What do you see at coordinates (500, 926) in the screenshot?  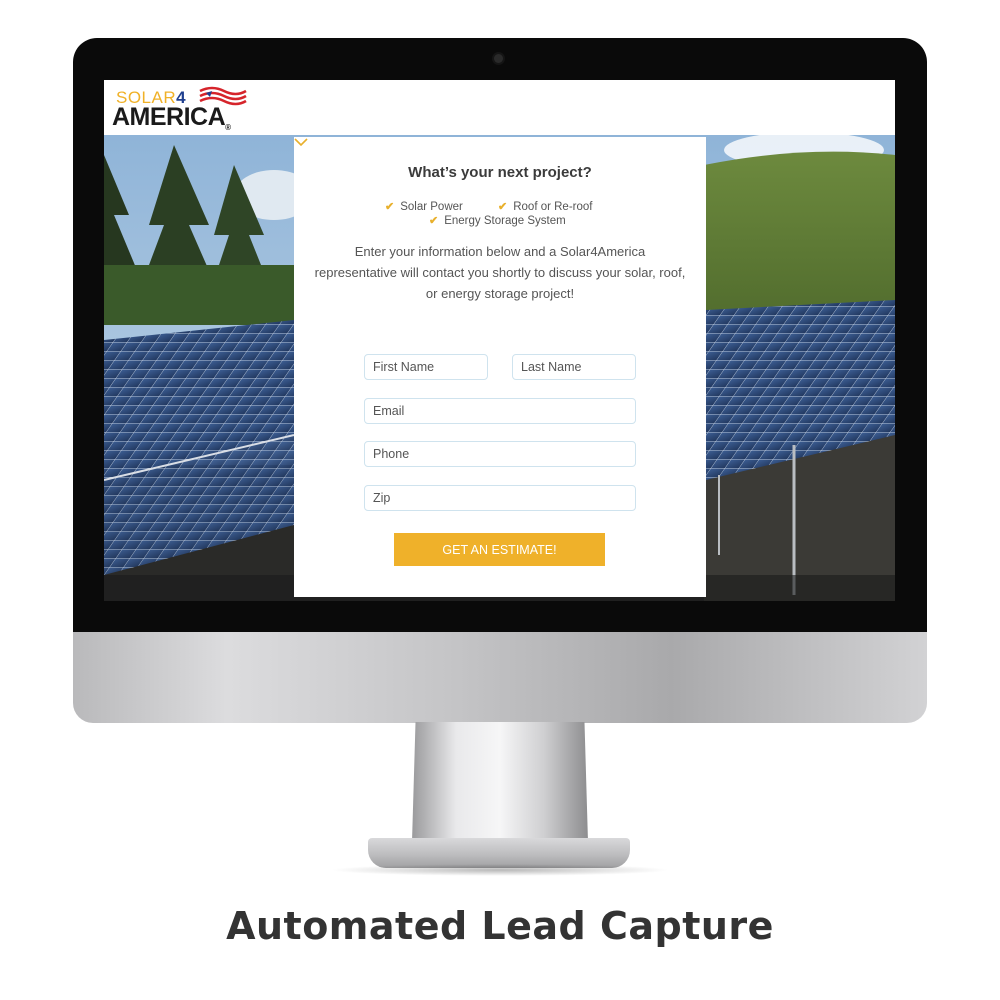 I see `caption-text: Automated Lead Capture` at bounding box center [500, 926].